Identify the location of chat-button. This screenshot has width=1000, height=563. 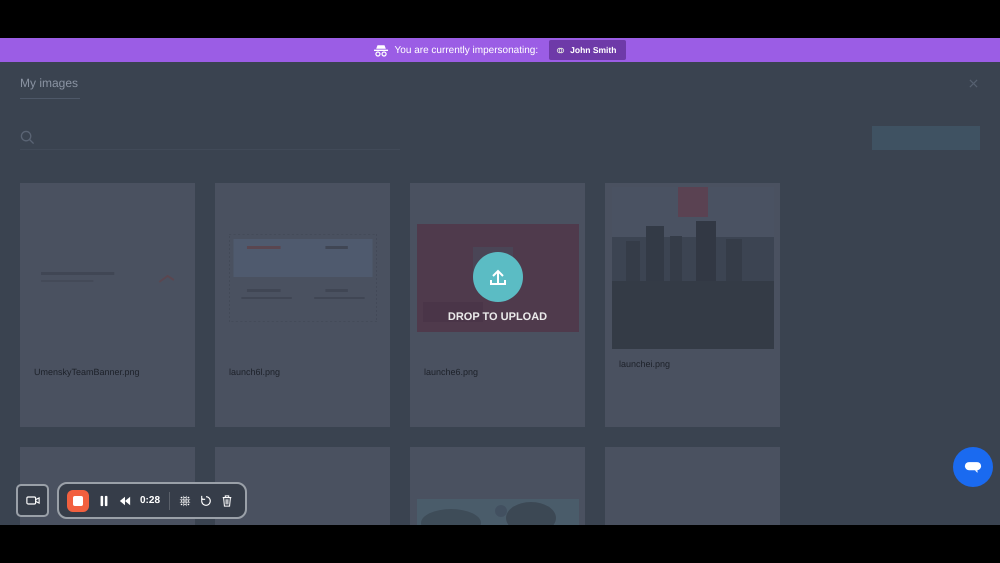
(973, 467).